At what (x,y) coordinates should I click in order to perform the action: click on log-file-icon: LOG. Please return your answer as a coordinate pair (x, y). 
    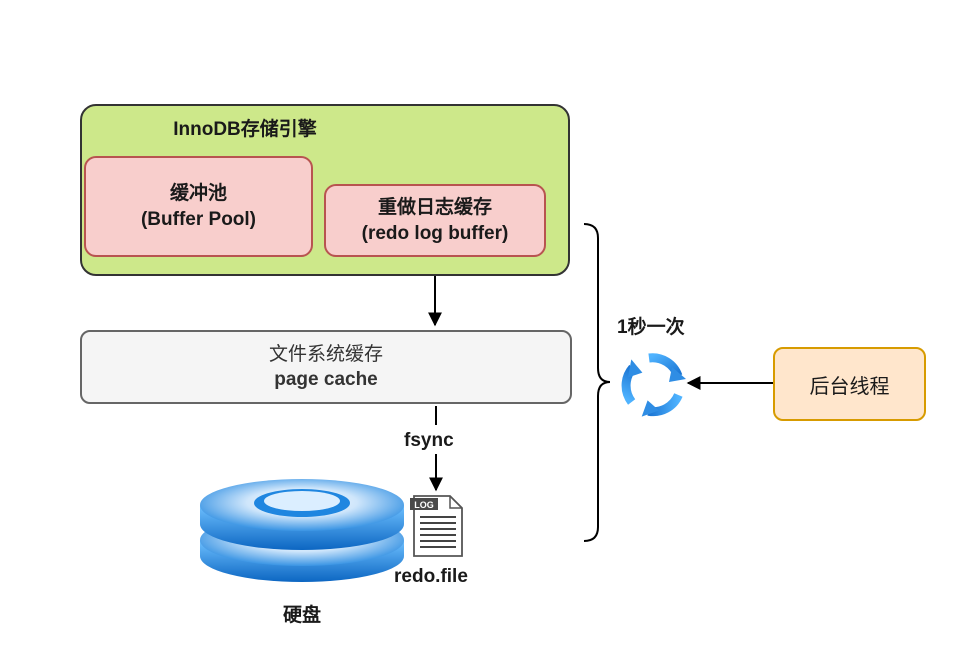
    Looking at the image, I should click on (436, 526).